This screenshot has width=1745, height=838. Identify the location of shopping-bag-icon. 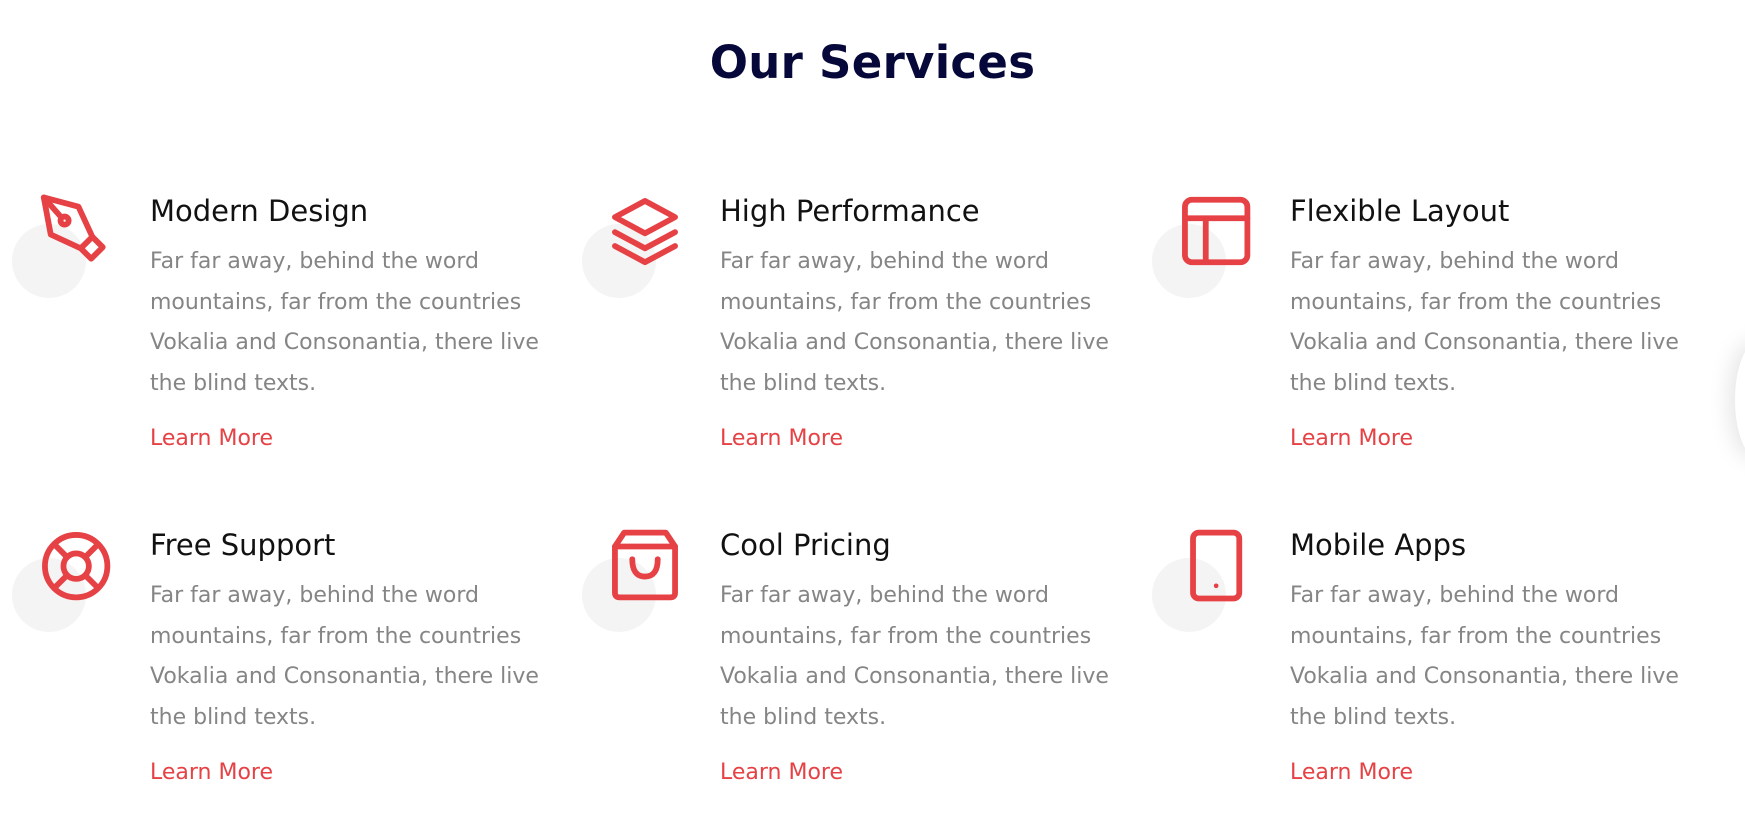
(645, 565).